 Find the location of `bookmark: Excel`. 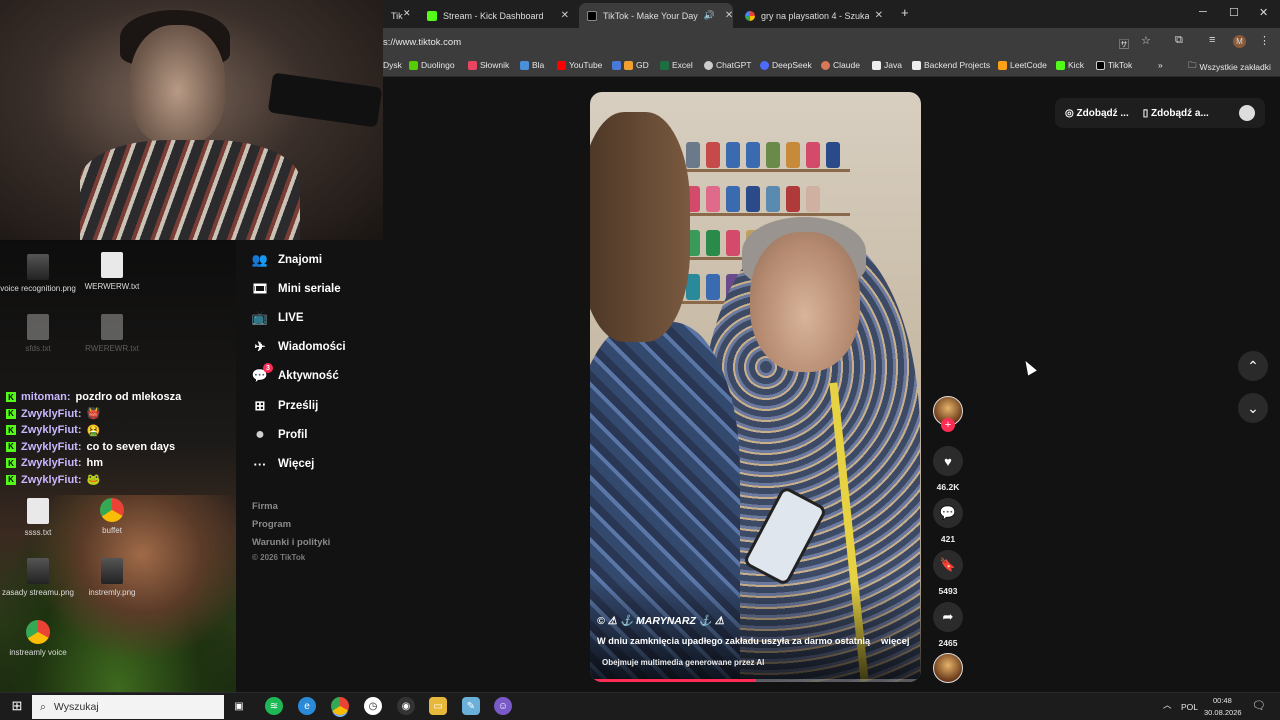

bookmark: Excel is located at coordinates (676, 65).